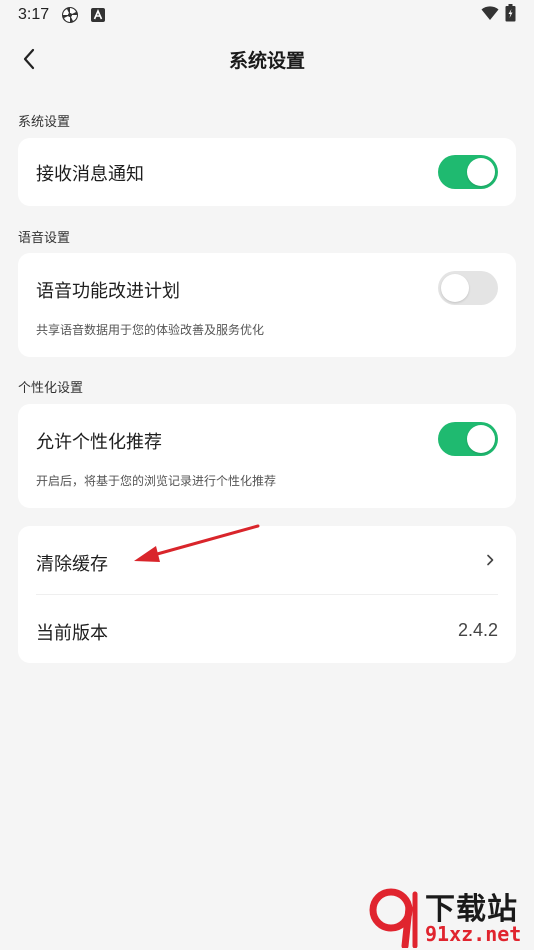 Image resolution: width=534 pixels, height=950 pixels. Describe the element at coordinates (108, 291) in the screenshot. I see `row-title-voice-improvement: 语音功能改进计划` at that location.